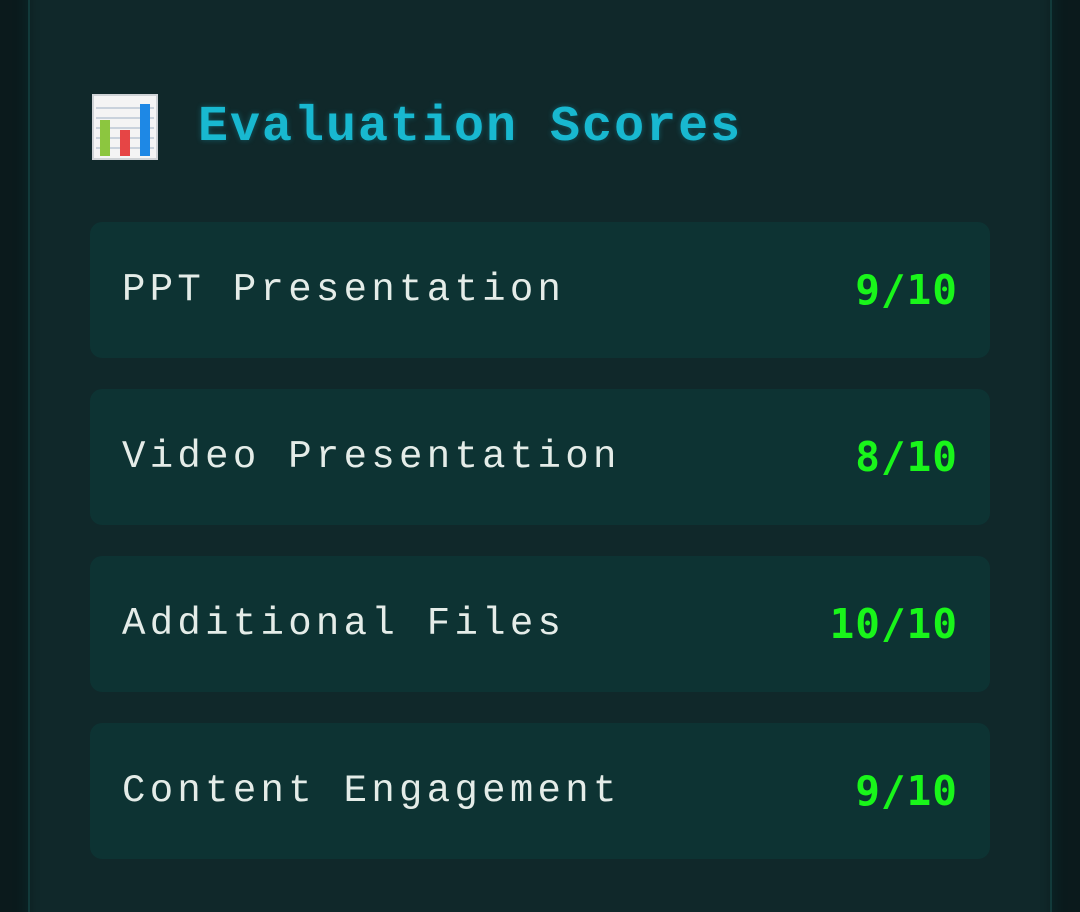 The width and height of the screenshot is (1080, 912). Describe the element at coordinates (371, 791) in the screenshot. I see `score-label: Content Engagement` at that location.